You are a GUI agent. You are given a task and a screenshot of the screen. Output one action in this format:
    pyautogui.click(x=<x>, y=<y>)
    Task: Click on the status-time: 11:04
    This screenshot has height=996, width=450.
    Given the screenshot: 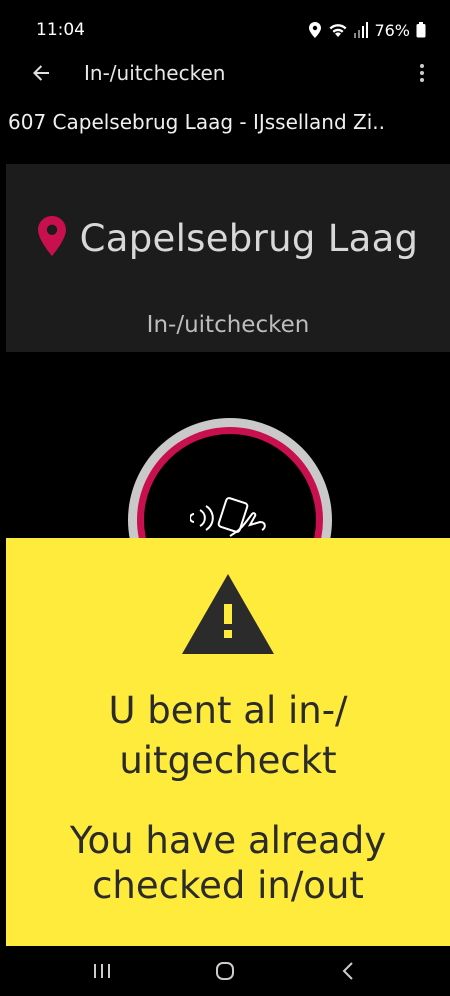 What is the action you would take?
    pyautogui.click(x=60, y=30)
    